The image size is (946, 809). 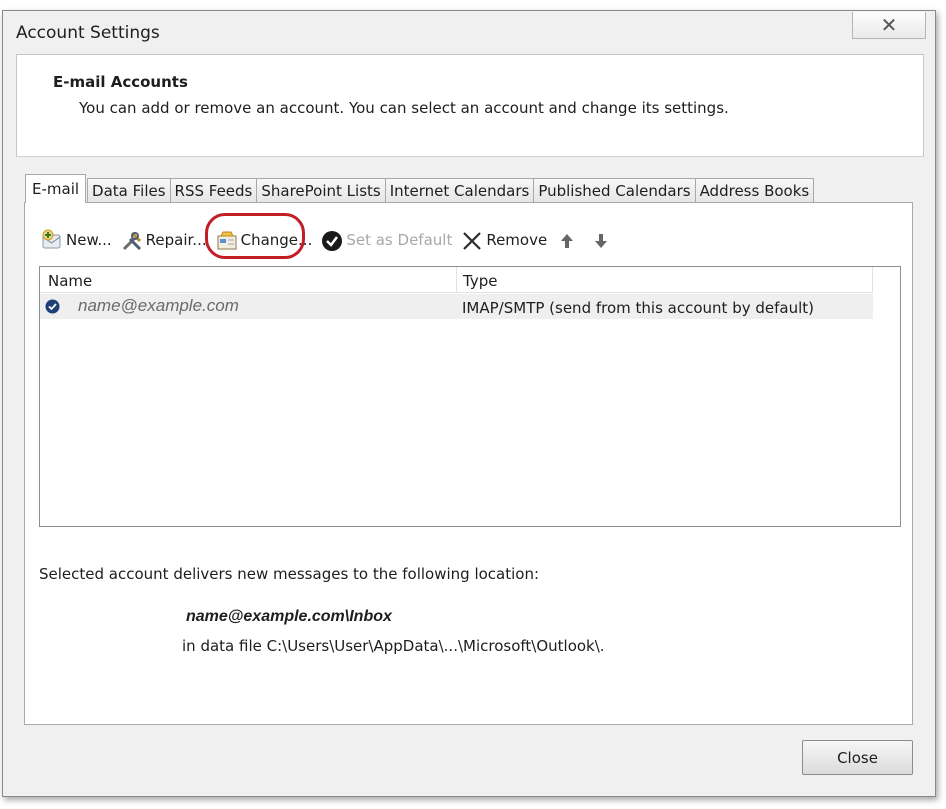 I want to click on repair-tools-icon, so click(x=131, y=240).